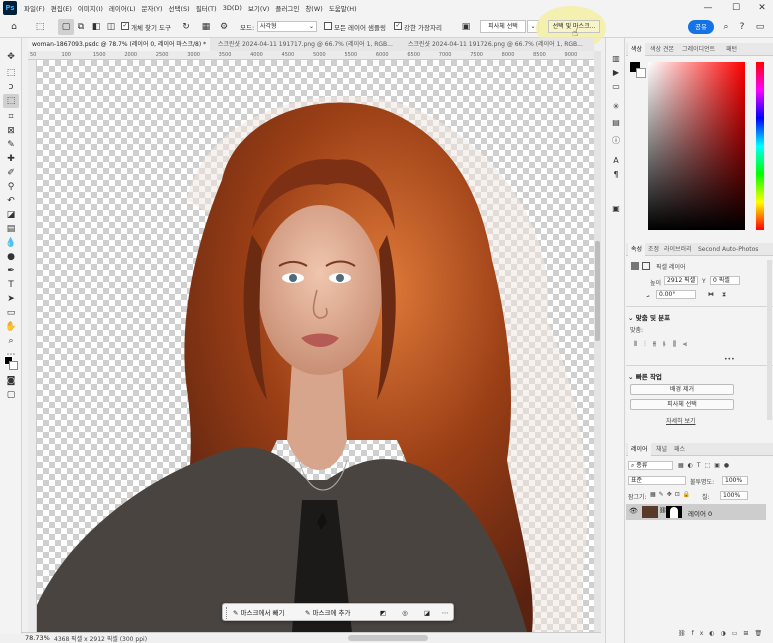 This screenshot has height=643, width=773. What do you see at coordinates (616, 140) in the screenshot?
I see `info-icon: ⓘ` at bounding box center [616, 140].